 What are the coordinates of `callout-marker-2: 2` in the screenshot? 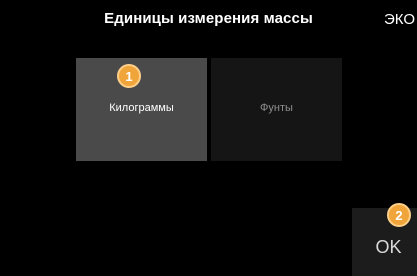 It's located at (399, 215).